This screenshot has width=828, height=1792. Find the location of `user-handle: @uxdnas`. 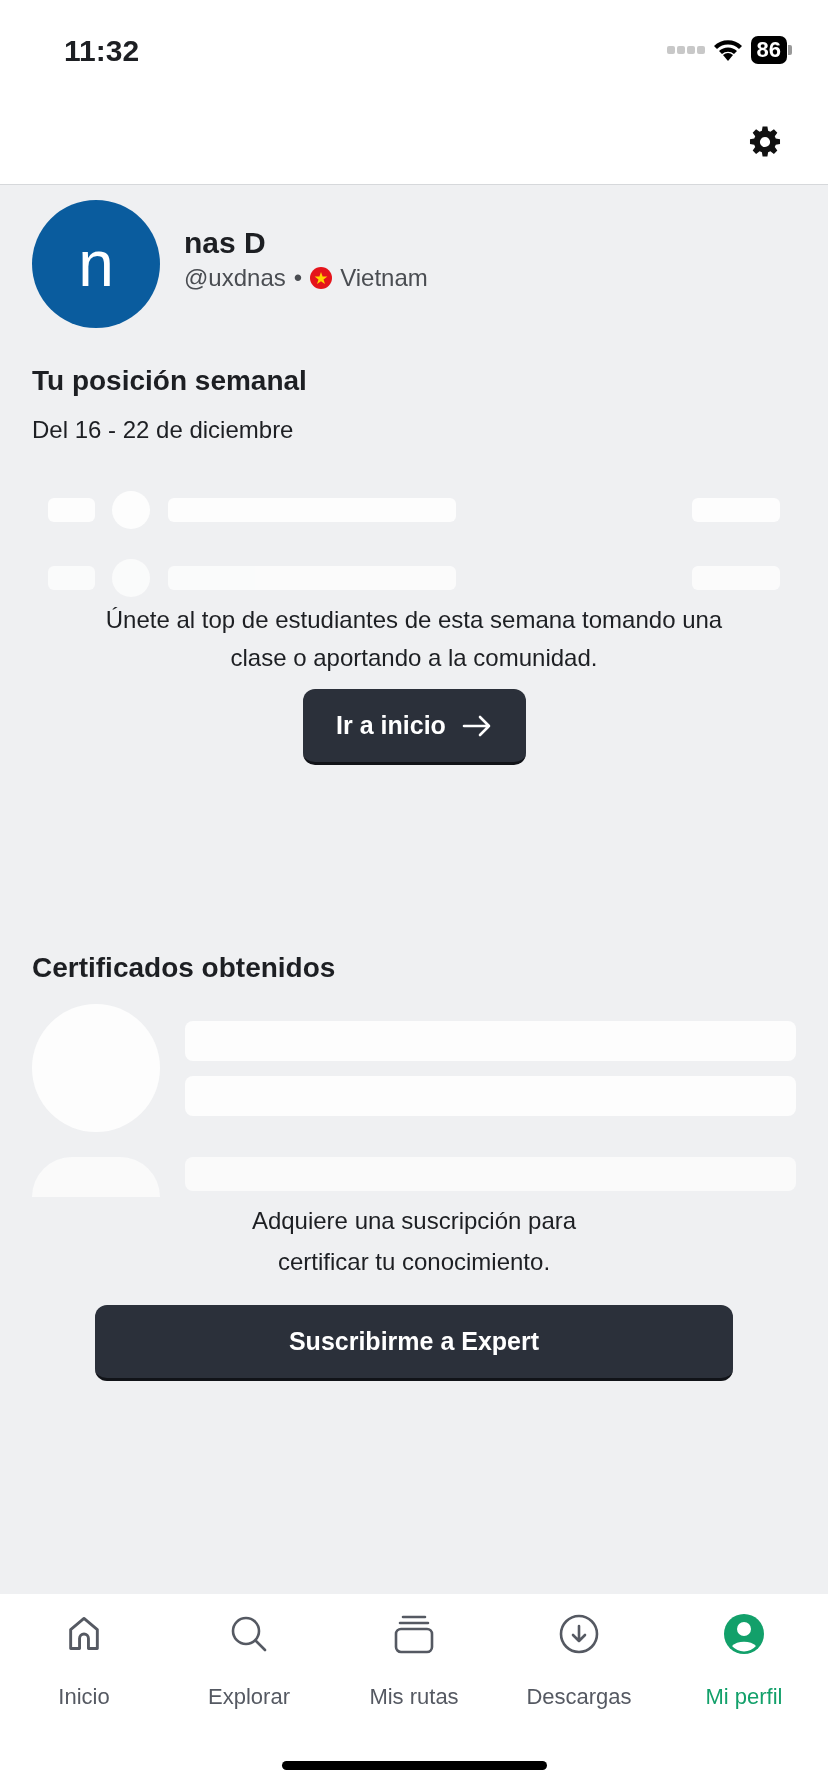

user-handle: @uxdnas is located at coordinates (235, 278).